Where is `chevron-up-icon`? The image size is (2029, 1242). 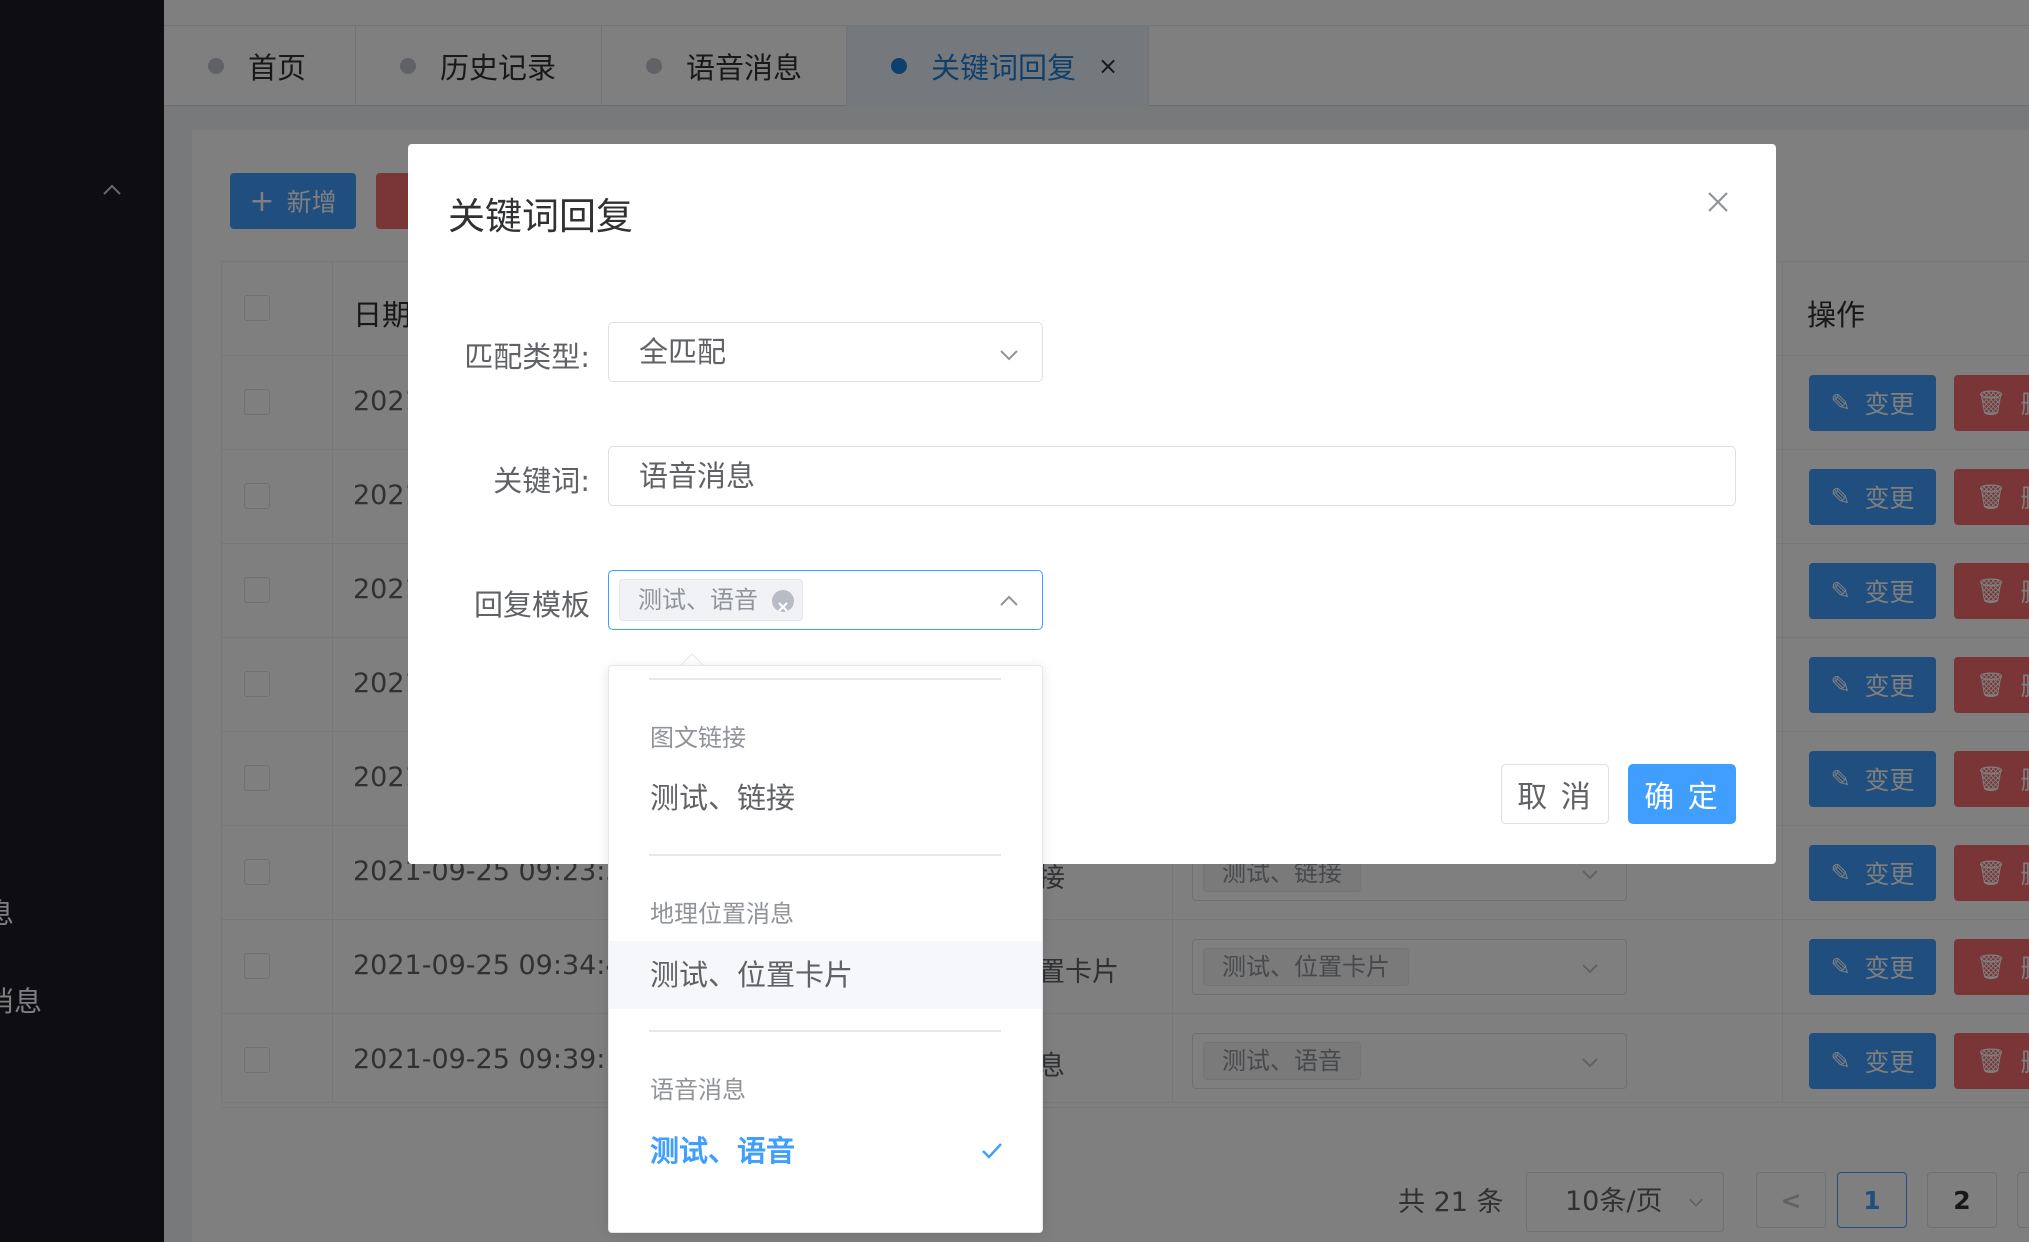 chevron-up-icon is located at coordinates (1009, 600).